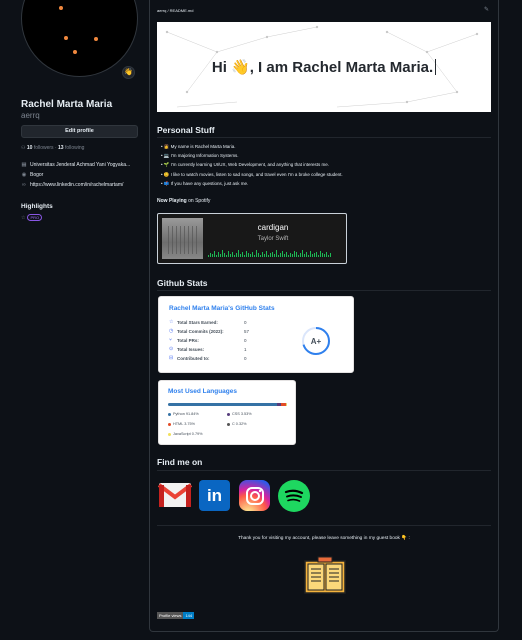 Image resolution: width=522 pixels, height=640 pixels. I want to click on following-label: following, so click(74, 148).